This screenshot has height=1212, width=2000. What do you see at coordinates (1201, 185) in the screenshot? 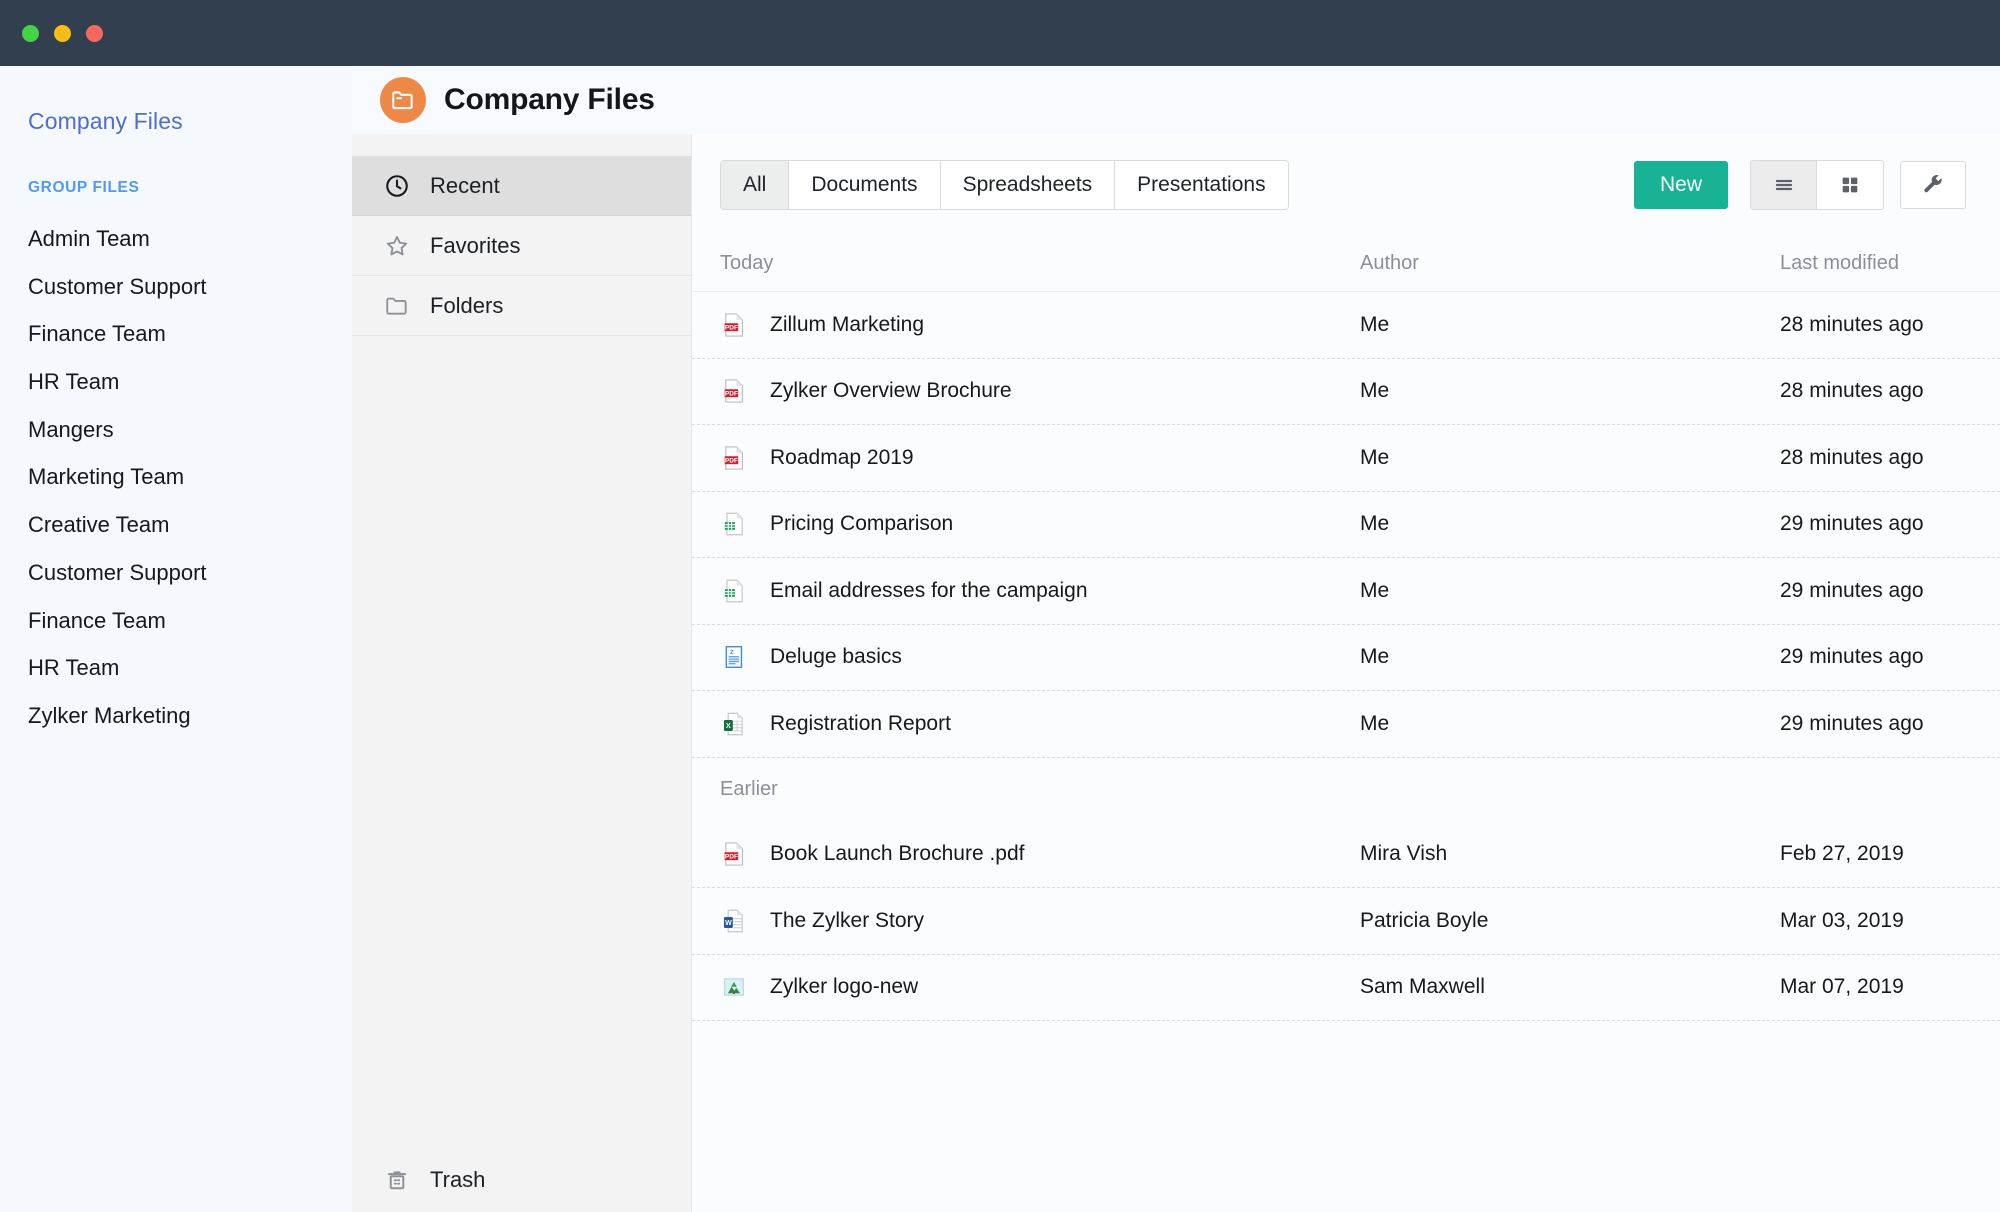
I see `tab-presentations: Presentations` at bounding box center [1201, 185].